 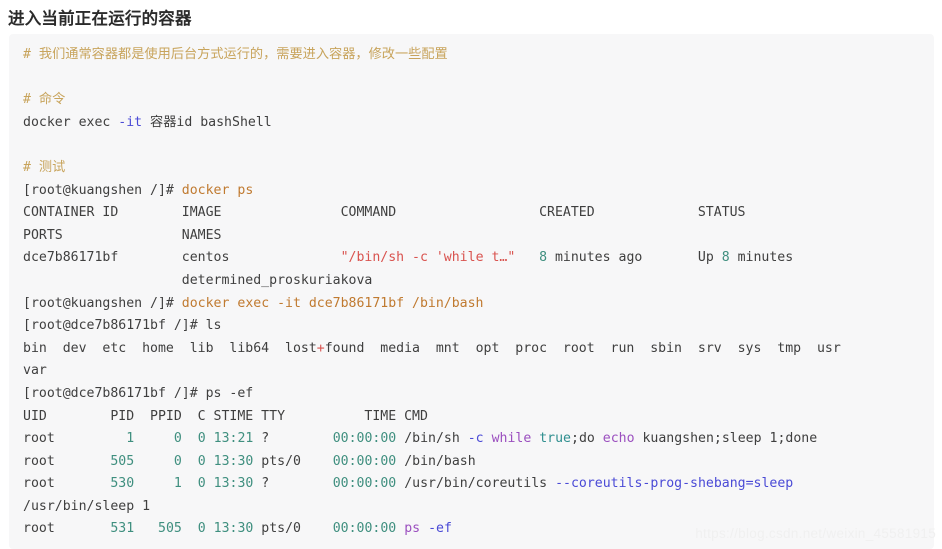 What do you see at coordinates (428, 258) in the screenshot?
I see `code-token: "/bin/sh -c 'while t…"` at bounding box center [428, 258].